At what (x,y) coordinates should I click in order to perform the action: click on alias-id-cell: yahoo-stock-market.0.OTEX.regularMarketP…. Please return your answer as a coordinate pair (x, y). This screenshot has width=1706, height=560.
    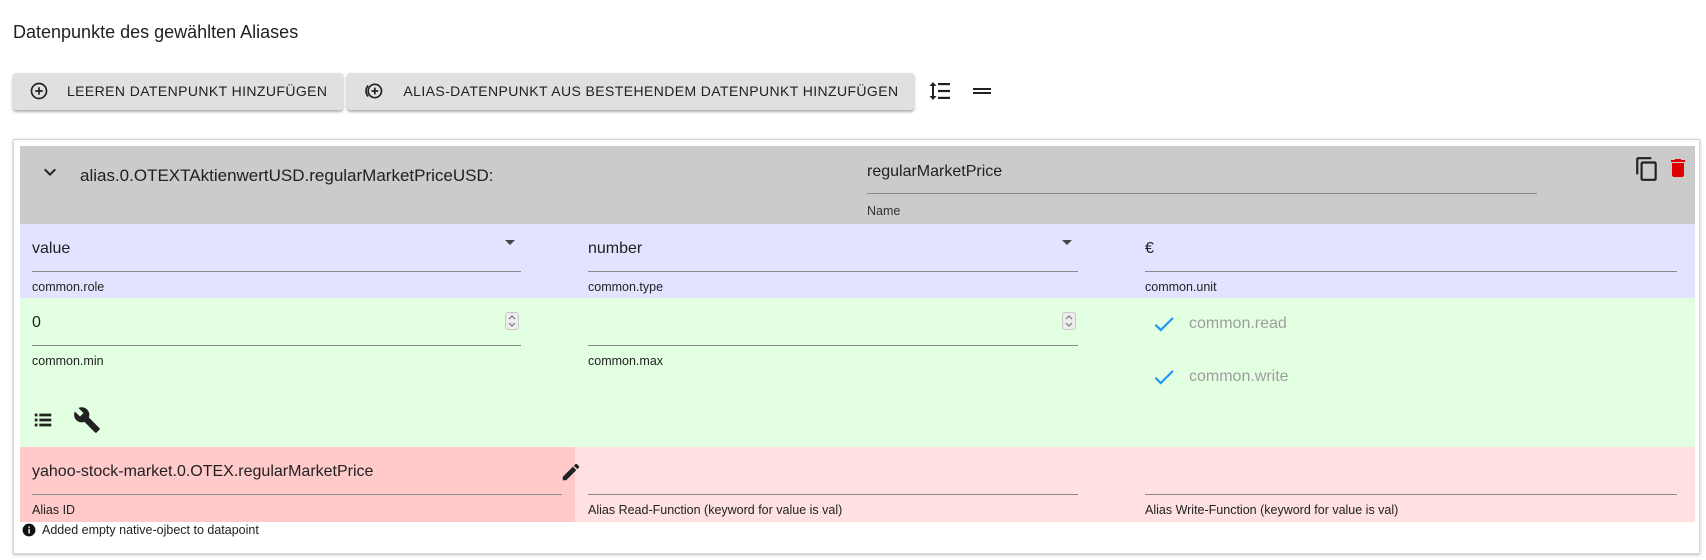
    Looking at the image, I should click on (300, 484).